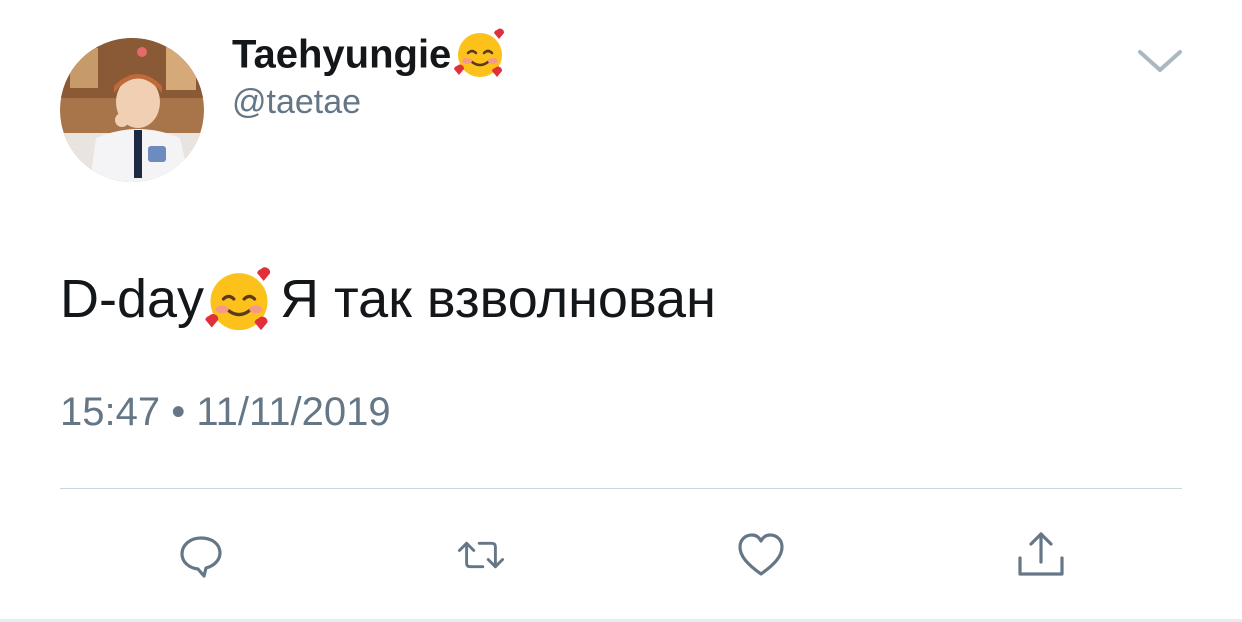 The height and width of the screenshot is (622, 1242). What do you see at coordinates (110, 412) in the screenshot?
I see `tweet-time: 15:47` at bounding box center [110, 412].